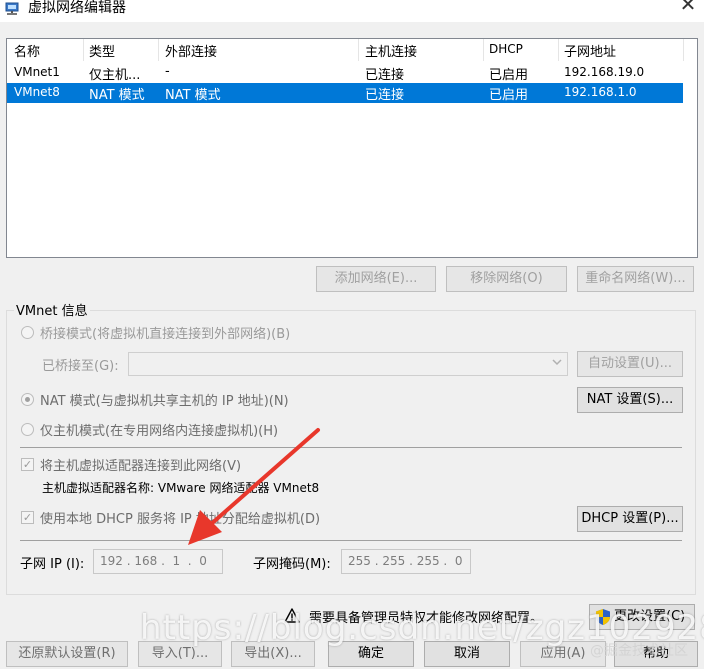 This screenshot has height=669, width=704. What do you see at coordinates (27, 399) in the screenshot?
I see `nat-mode-radio` at bounding box center [27, 399].